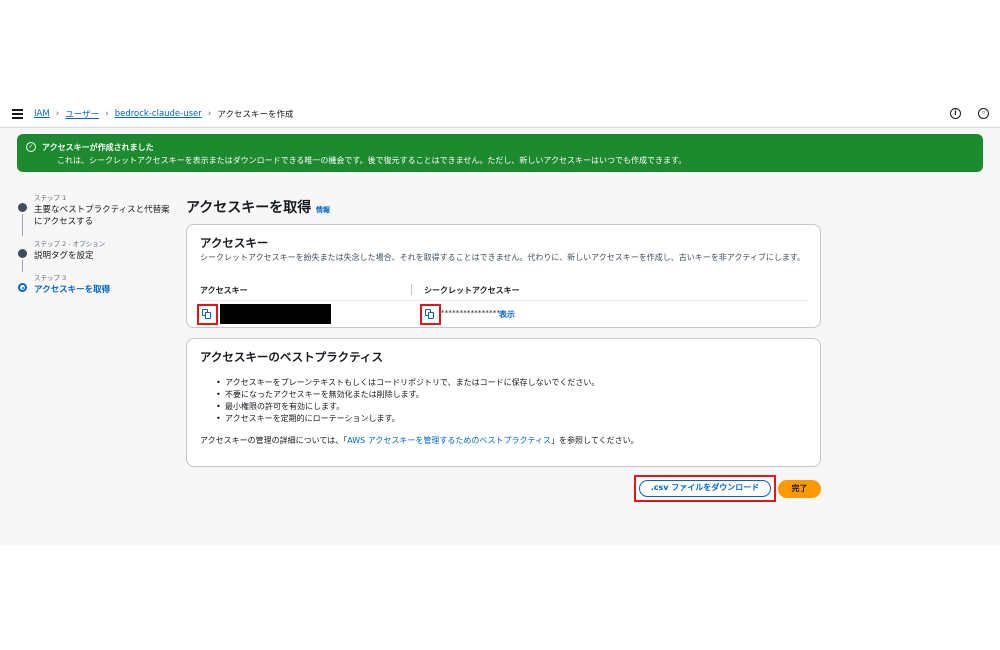 The height and width of the screenshot is (650, 1000). Describe the element at coordinates (255, 115) in the screenshot. I see `breadcrumb-current: アクセスキーを作成` at that location.